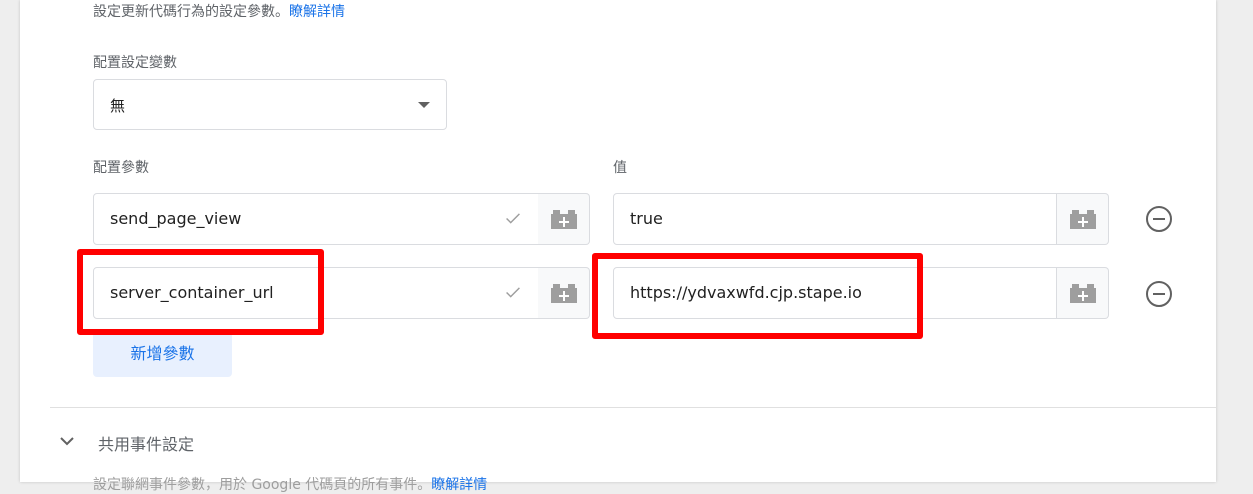 The image size is (1253, 494). What do you see at coordinates (118, 106) in the screenshot?
I see `config-var-value: 無` at bounding box center [118, 106].